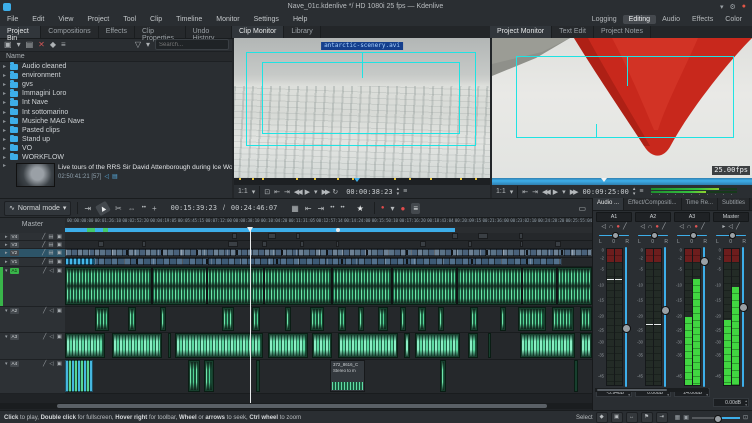  What do you see at coordinates (730, 226) in the screenshot?
I see `mute-icon: ◁` at bounding box center [730, 226].